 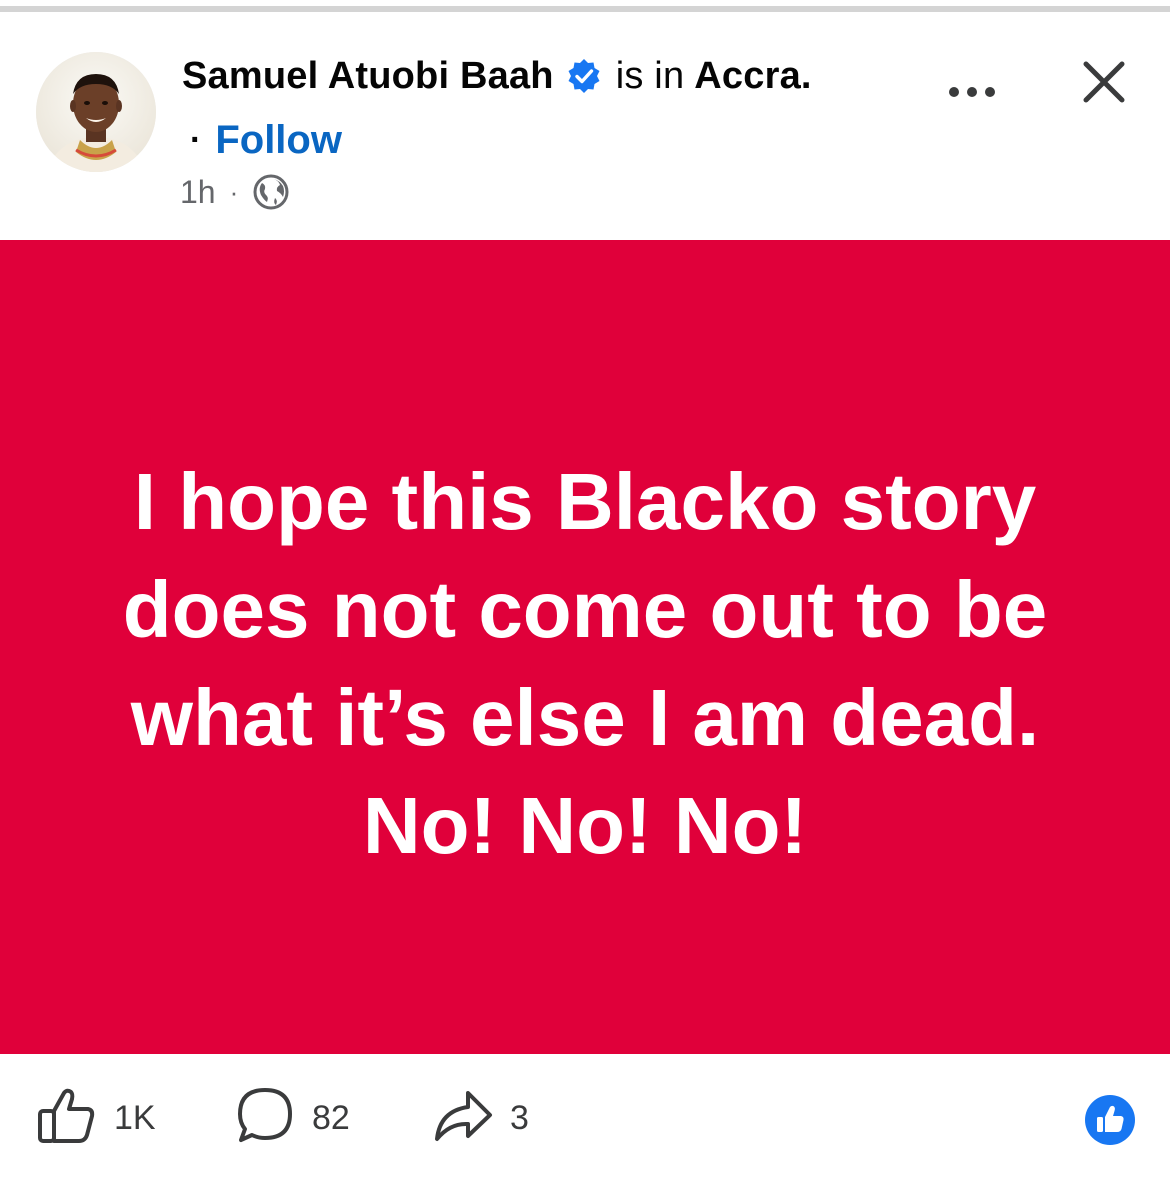 What do you see at coordinates (463, 1118) in the screenshot?
I see `share-icon` at bounding box center [463, 1118].